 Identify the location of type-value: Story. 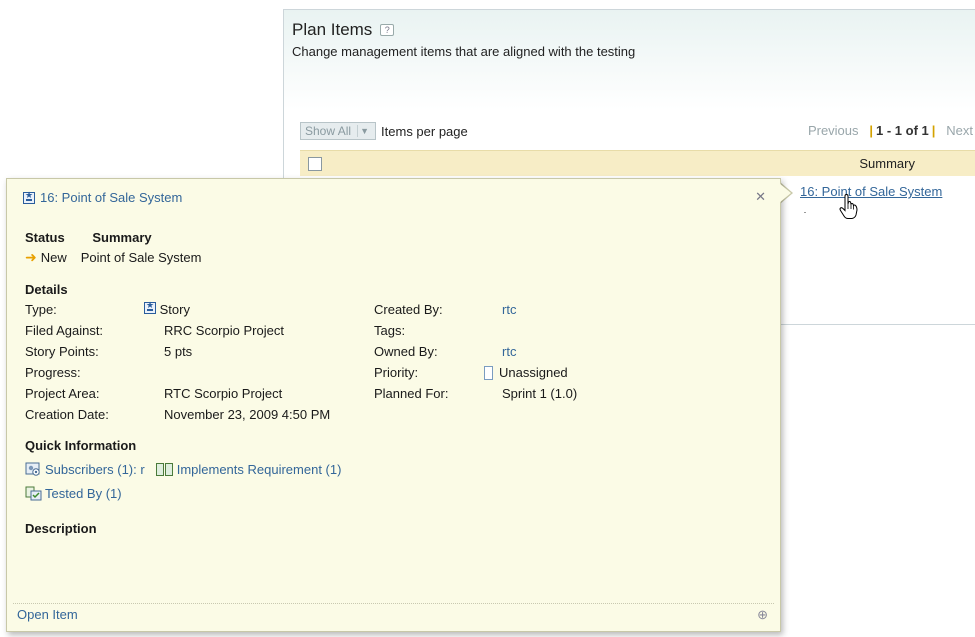
(167, 308).